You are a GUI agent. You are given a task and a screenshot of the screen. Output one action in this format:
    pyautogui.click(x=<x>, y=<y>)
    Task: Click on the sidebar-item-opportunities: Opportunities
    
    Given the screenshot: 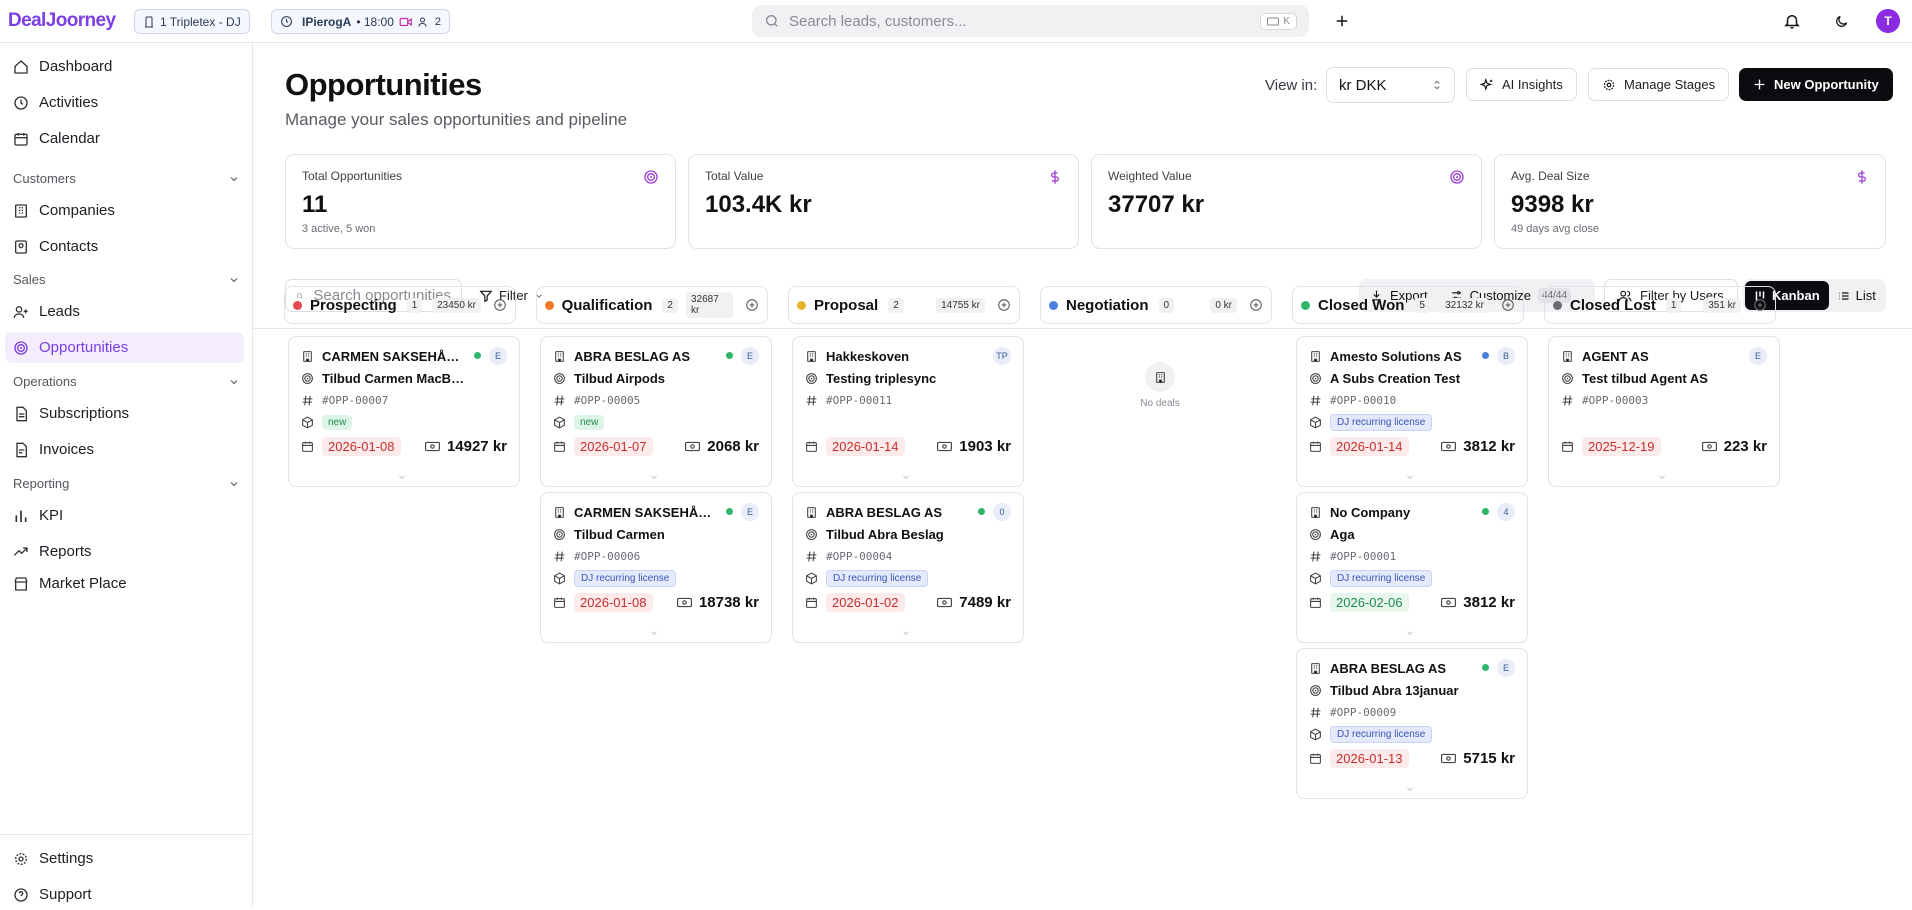 What is the action you would take?
    pyautogui.click(x=124, y=347)
    